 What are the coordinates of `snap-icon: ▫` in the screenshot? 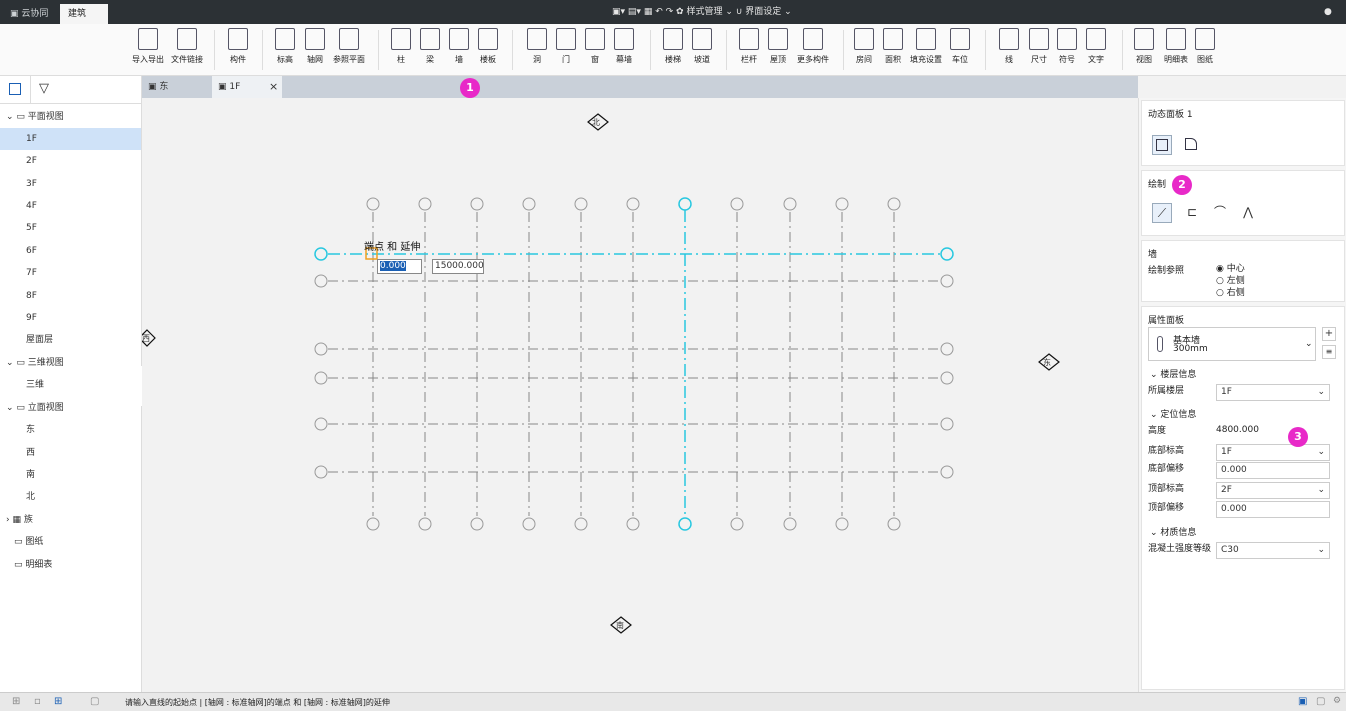 It's located at (37, 701).